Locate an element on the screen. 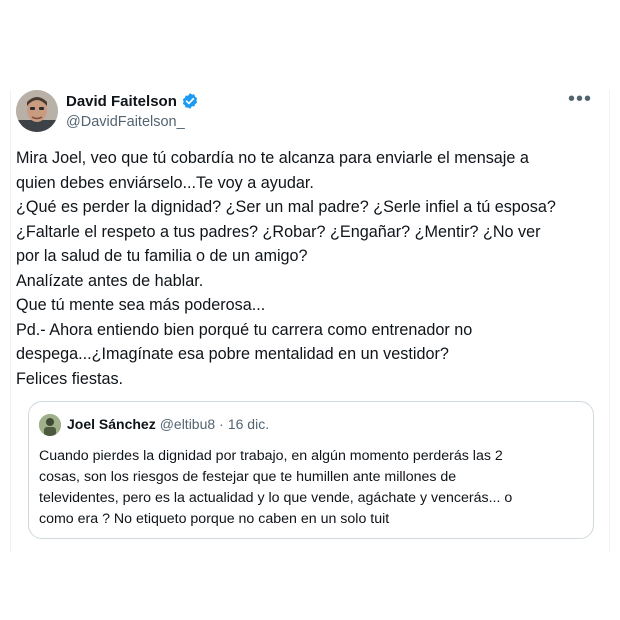  tweet-line: Analízate antes de hablar. is located at coordinates (110, 280).